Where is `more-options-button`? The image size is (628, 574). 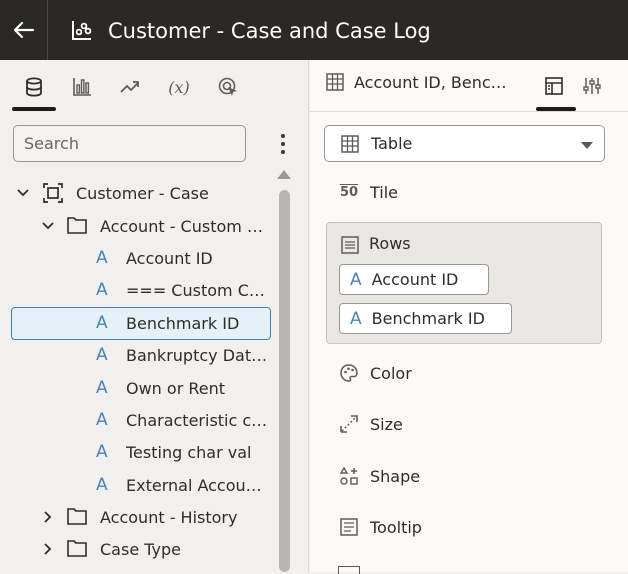 more-options-button is located at coordinates (283, 144).